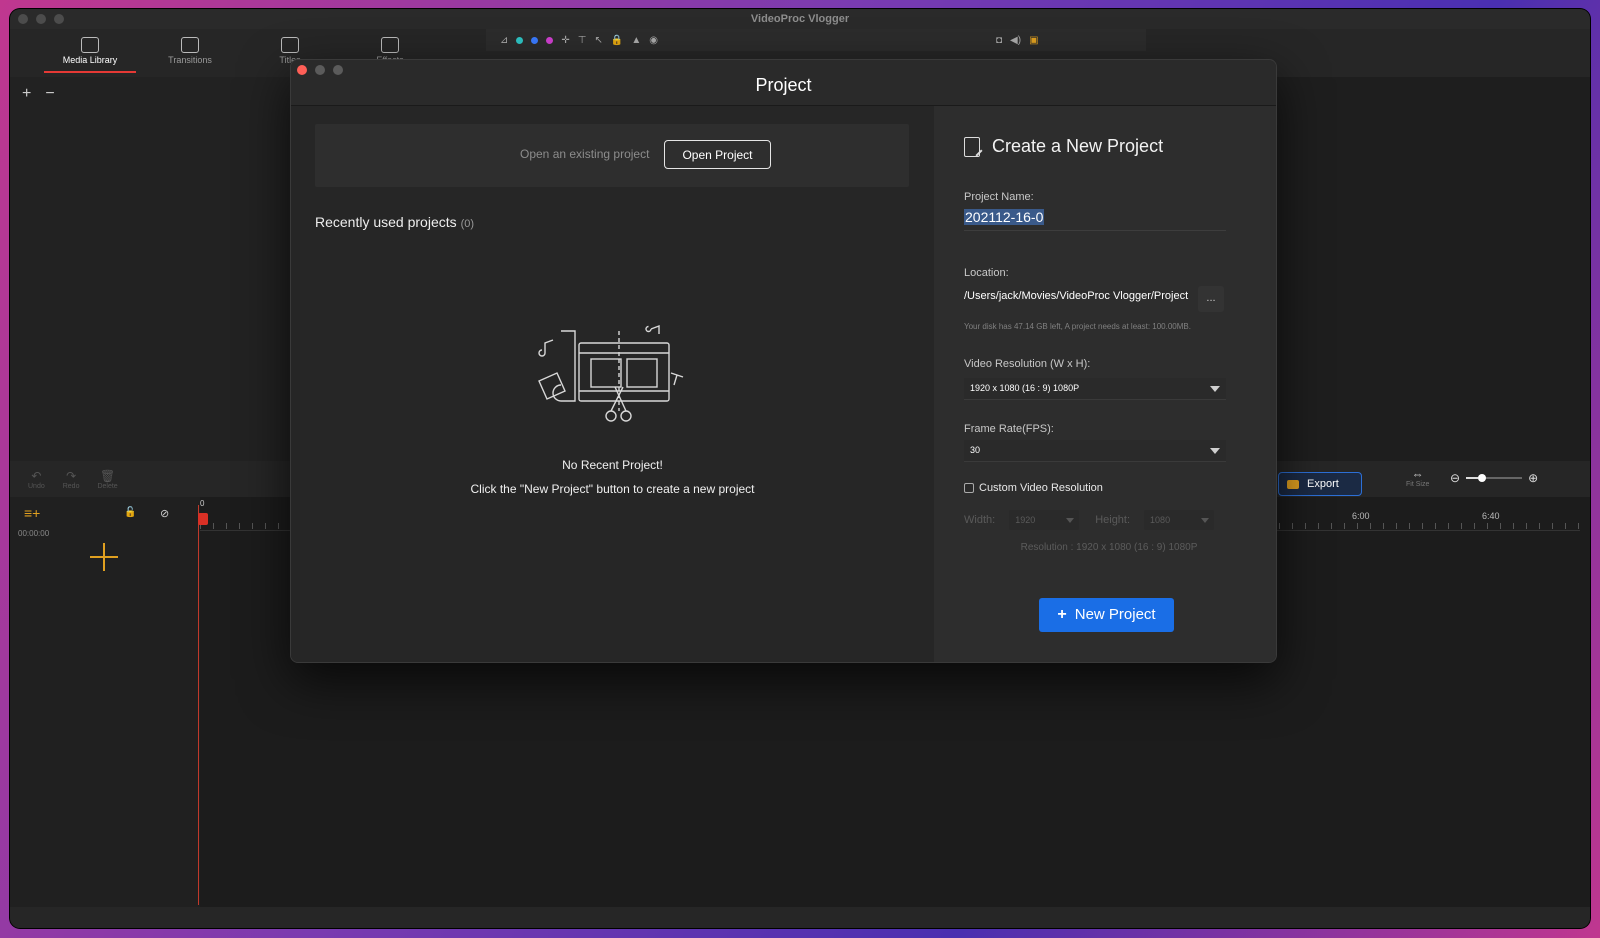 The width and height of the screenshot is (1600, 938). Describe the element at coordinates (1044, 520) in the screenshot. I see `width-select: 1920` at that location.